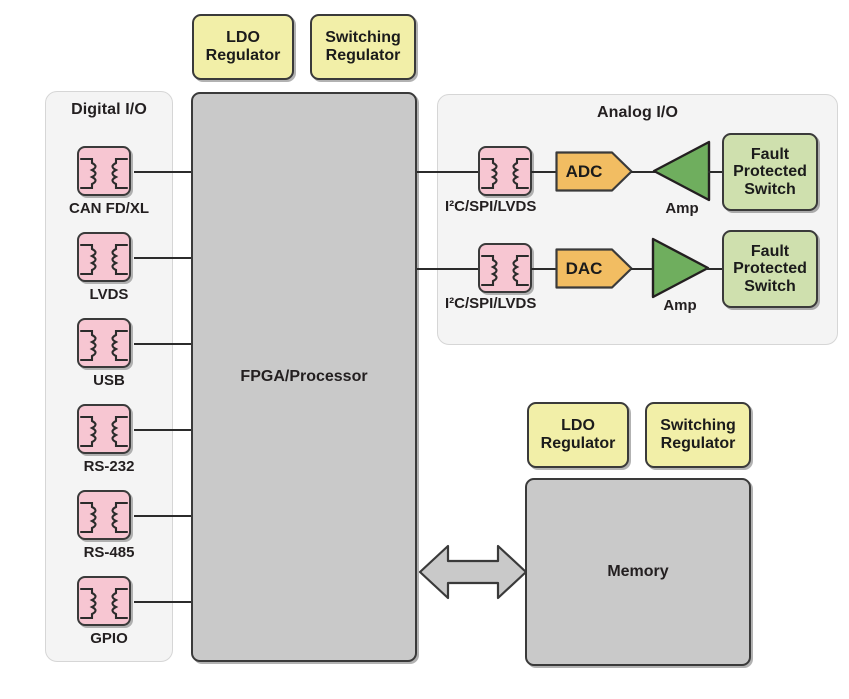 Image resolution: width=849 pixels, height=699 pixels. I want to click on fault-protected-switch-dac: Fault Protected Switch, so click(770, 269).